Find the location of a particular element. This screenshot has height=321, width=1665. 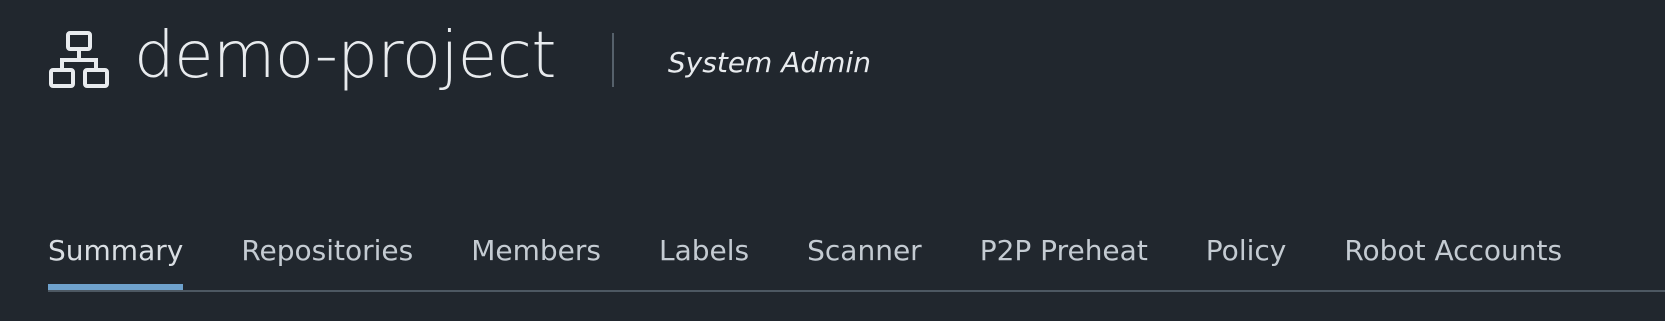

project-hierarchy-icon is located at coordinates (79, 59).